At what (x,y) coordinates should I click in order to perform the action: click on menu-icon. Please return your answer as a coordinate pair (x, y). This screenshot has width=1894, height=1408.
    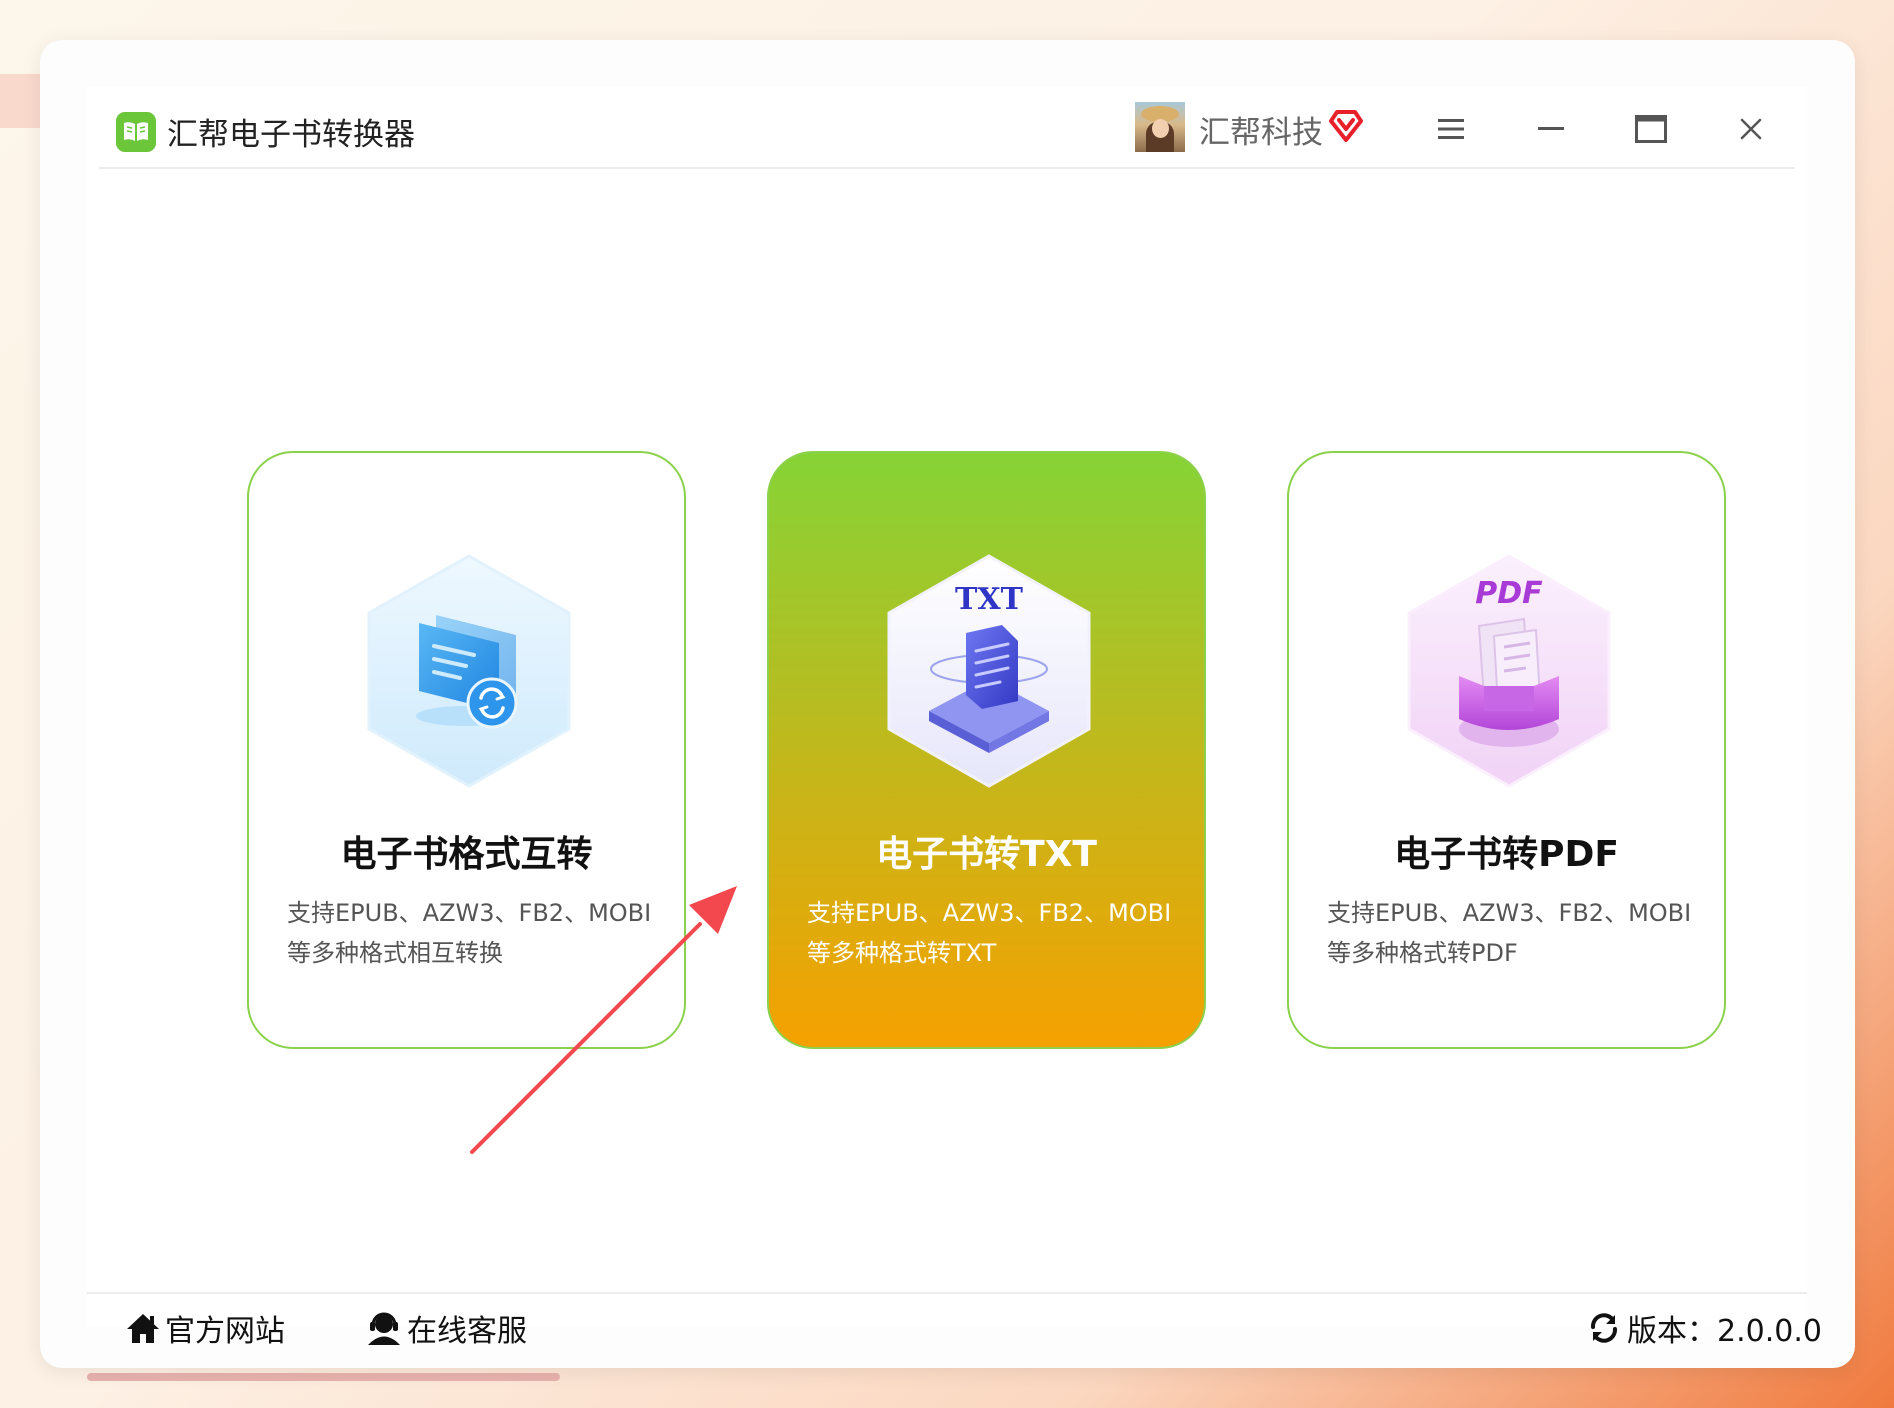
    Looking at the image, I should click on (1451, 129).